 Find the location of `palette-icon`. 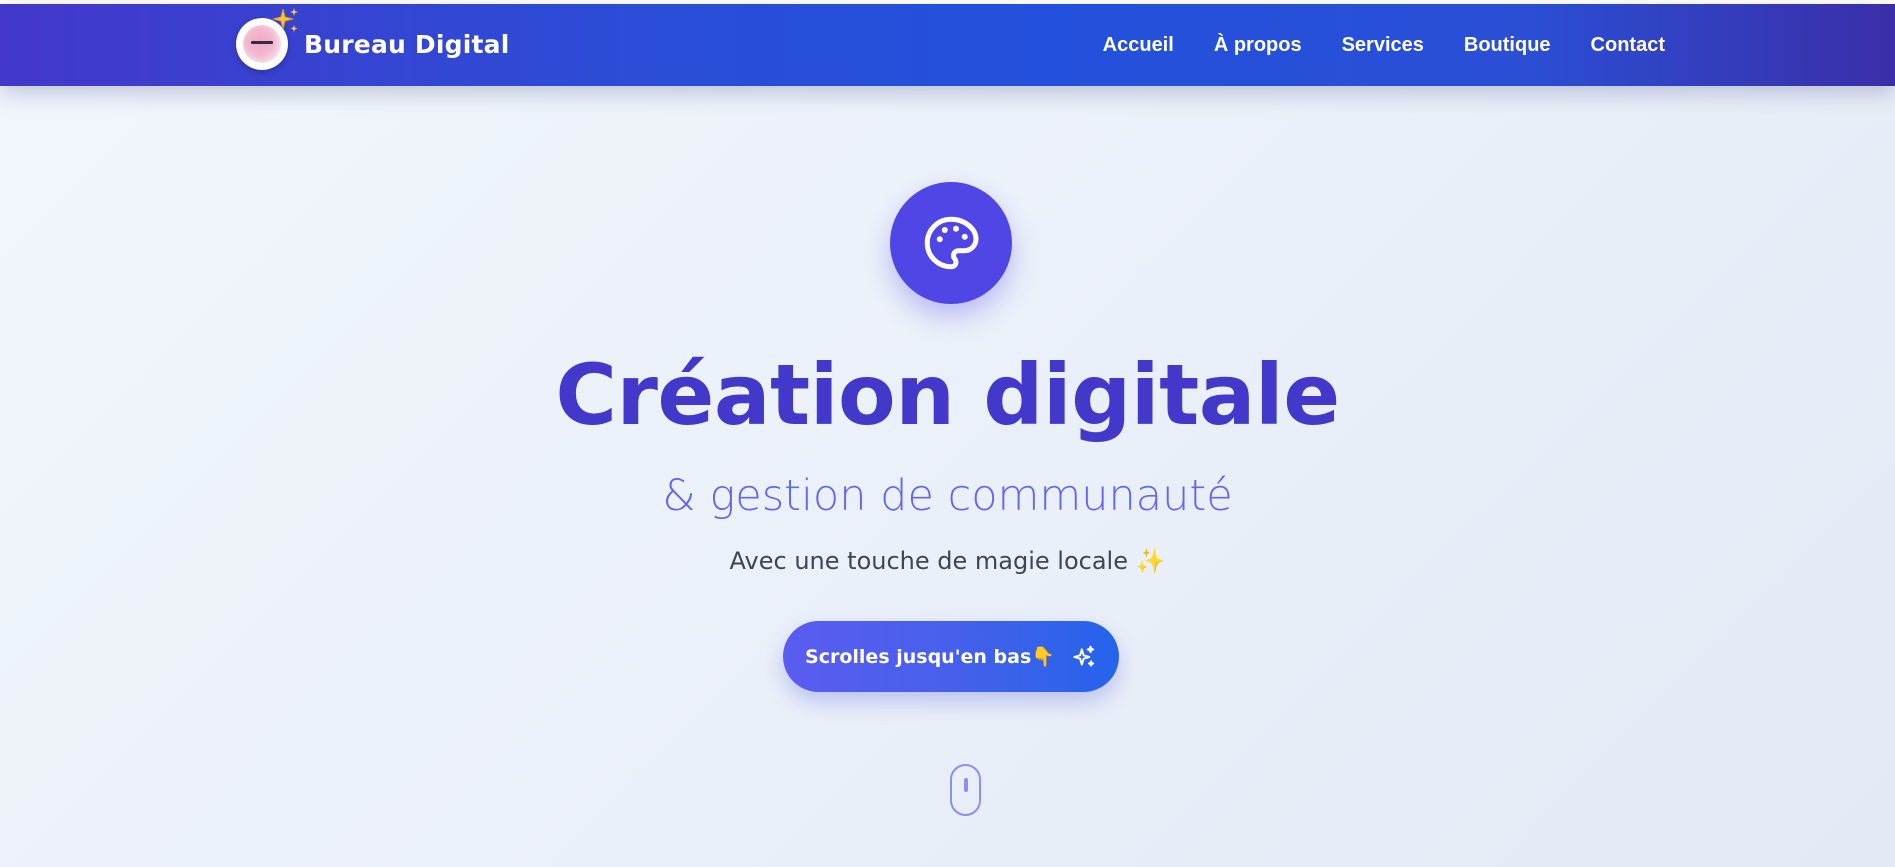

palette-icon is located at coordinates (951, 243).